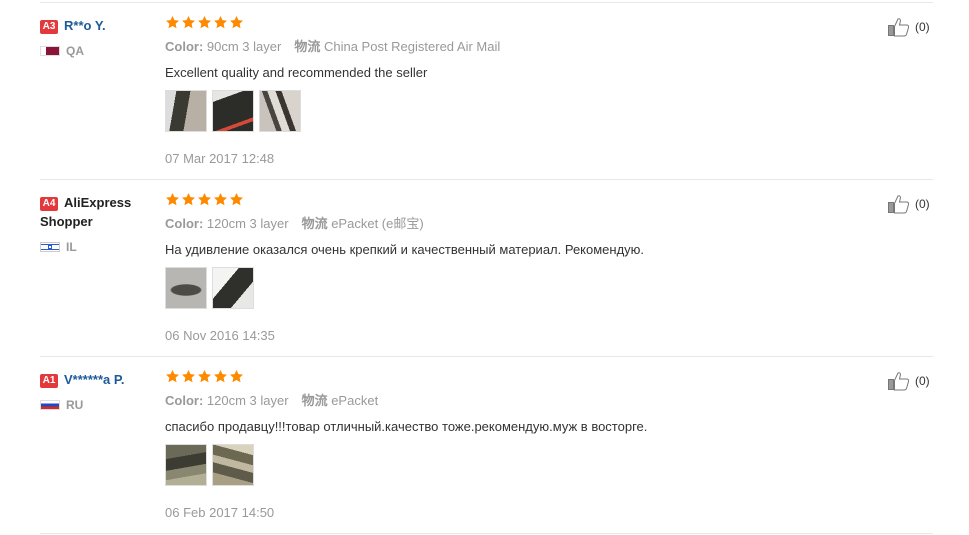 The image size is (969, 535). I want to click on country-code: QA, so click(75, 51).